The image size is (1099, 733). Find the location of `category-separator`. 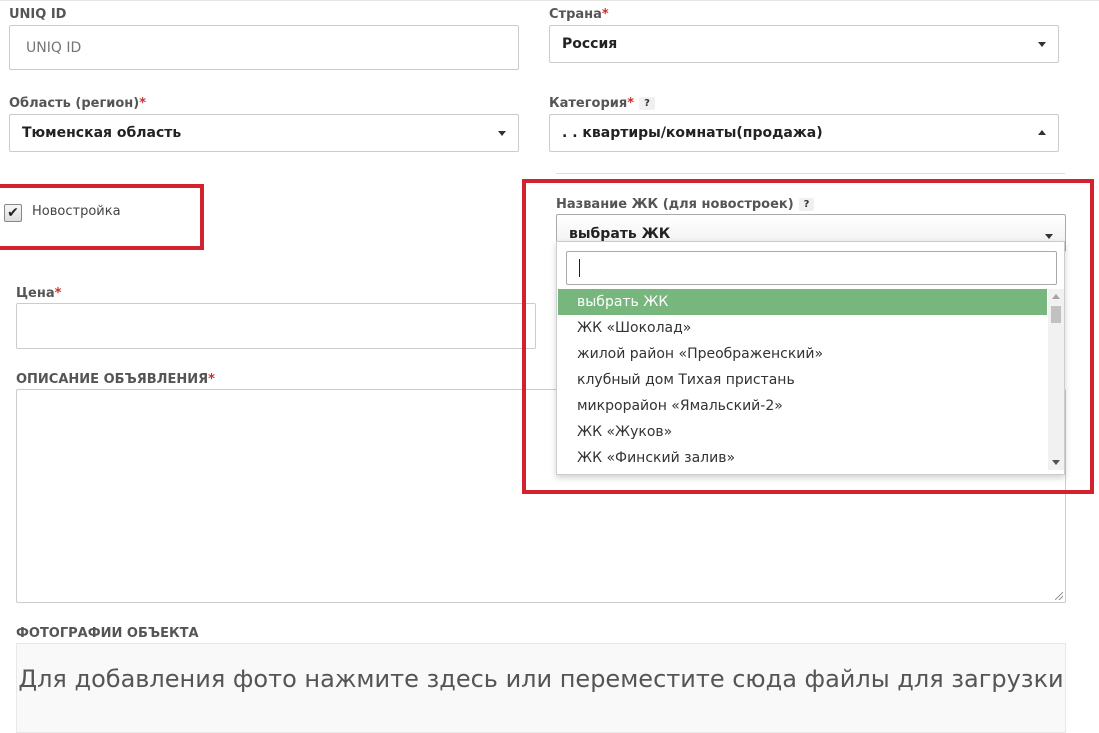

category-separator is located at coordinates (810, 173).